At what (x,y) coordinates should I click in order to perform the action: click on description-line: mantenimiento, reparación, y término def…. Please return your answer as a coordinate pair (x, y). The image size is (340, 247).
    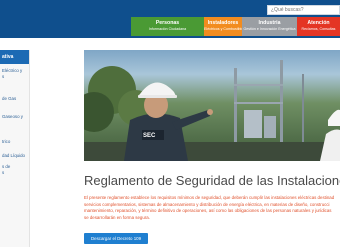
    Looking at the image, I should click on (208, 210).